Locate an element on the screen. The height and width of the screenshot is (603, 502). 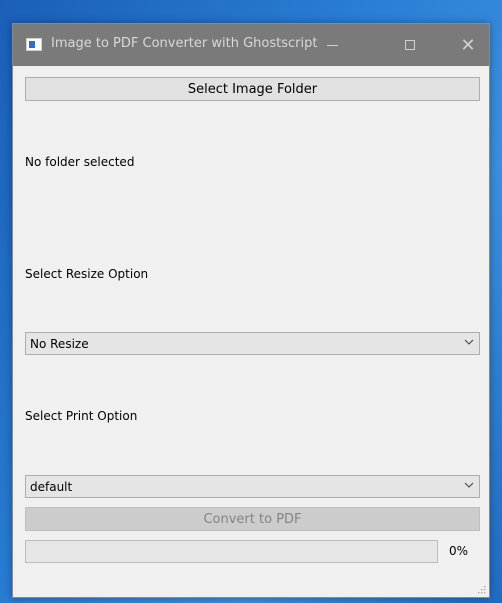
resize-grip-icon is located at coordinates (482, 590).